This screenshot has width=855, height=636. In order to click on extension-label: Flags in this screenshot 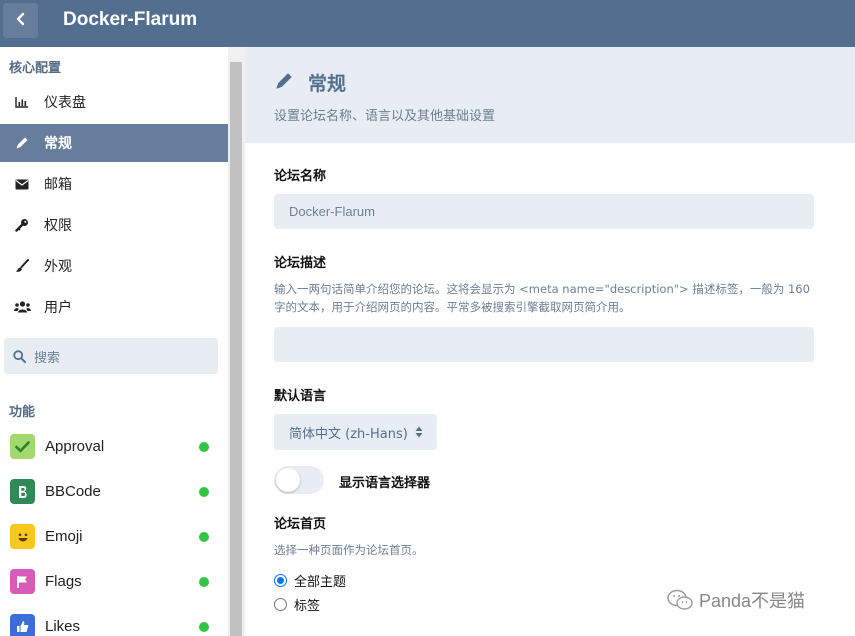, I will do `click(63, 581)`.